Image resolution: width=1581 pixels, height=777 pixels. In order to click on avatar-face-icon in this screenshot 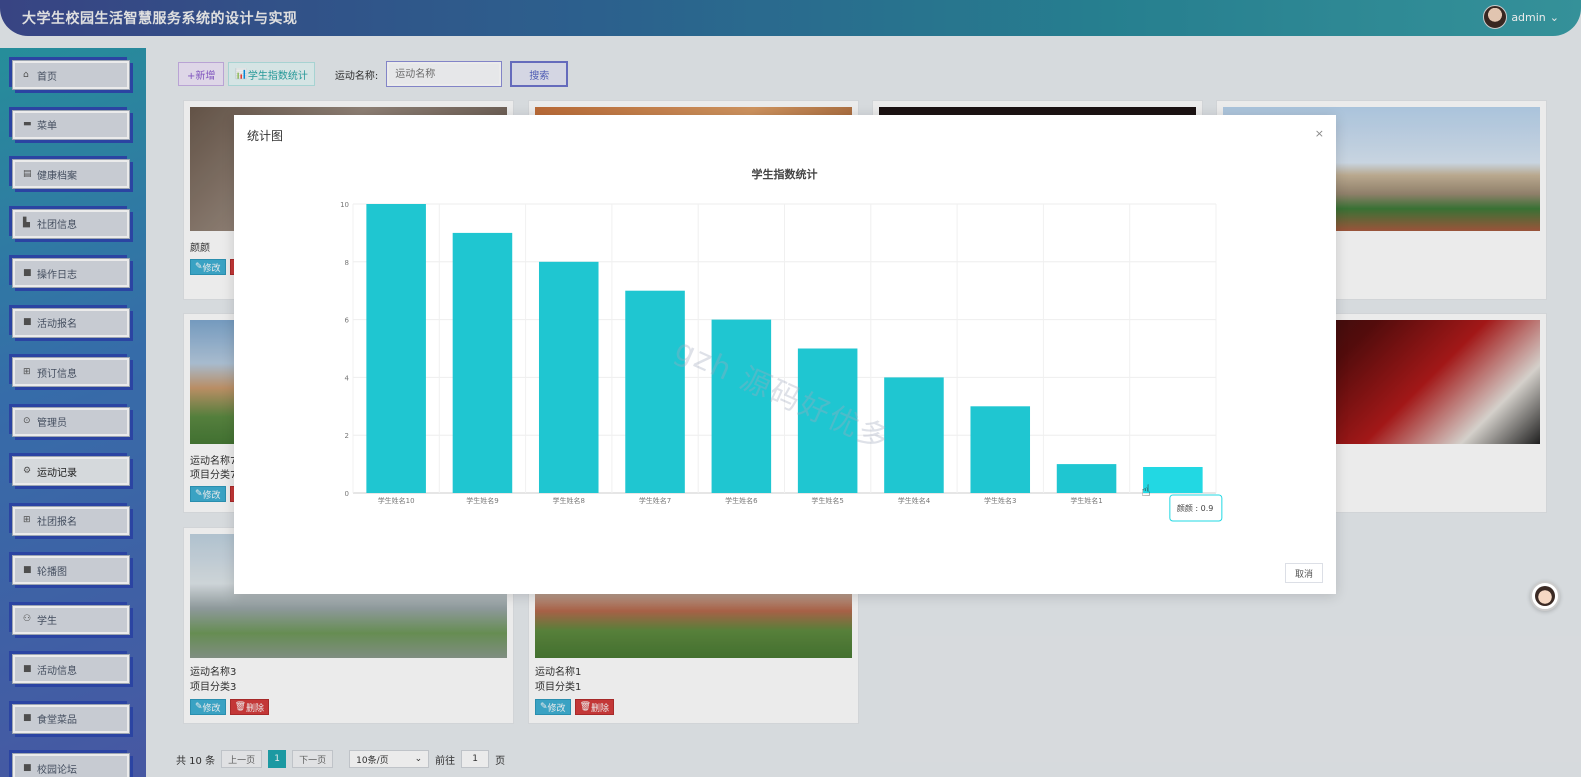, I will do `click(1545, 596)`.